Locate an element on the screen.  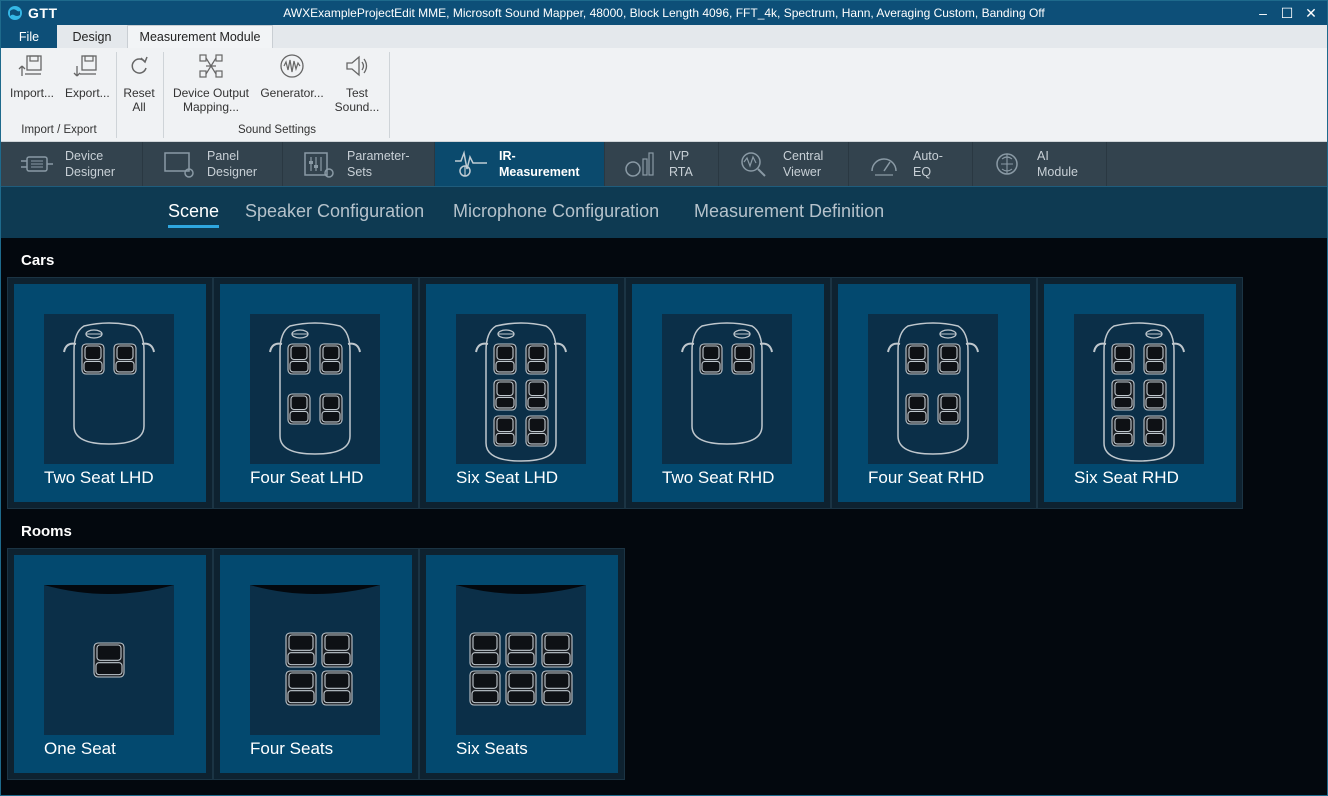
module-label: Parameter- Sets is located at coordinates (378, 164).